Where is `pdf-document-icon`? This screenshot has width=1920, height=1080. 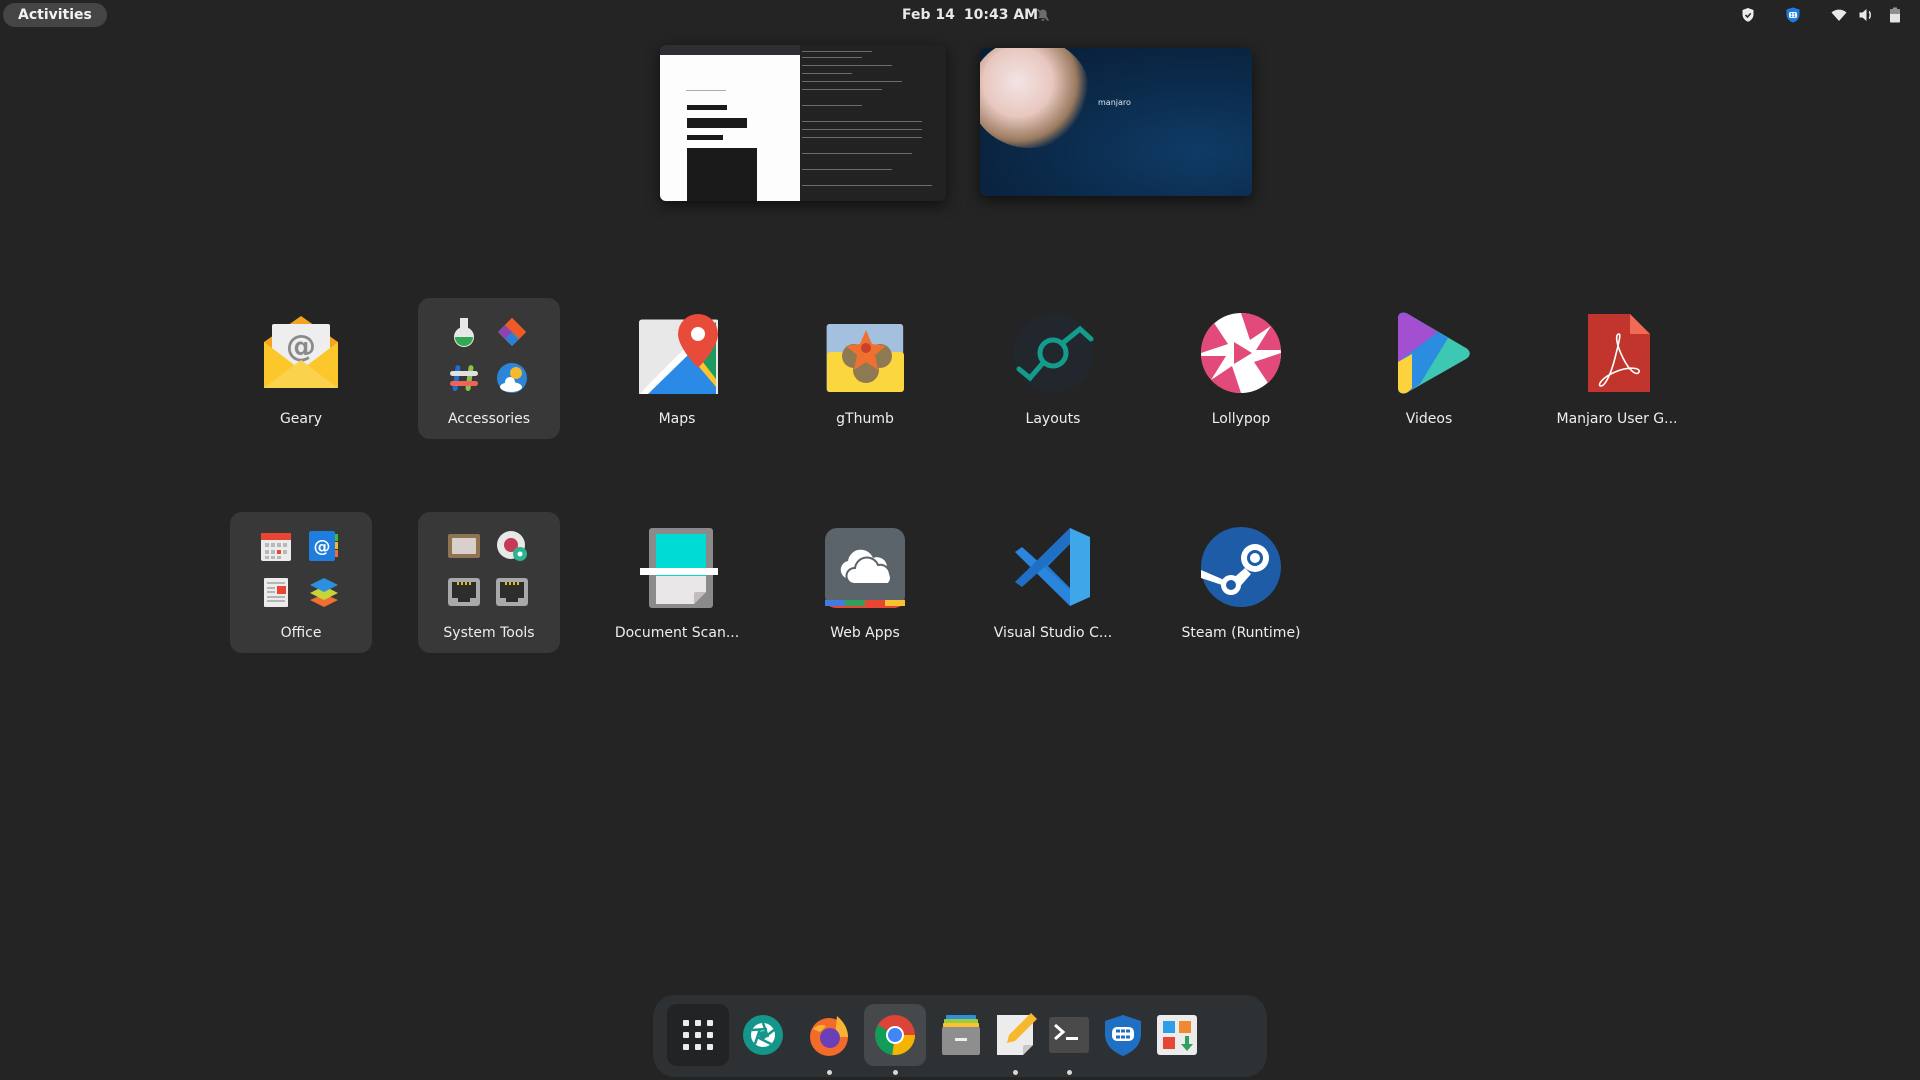 pdf-document-icon is located at coordinates (1619, 353).